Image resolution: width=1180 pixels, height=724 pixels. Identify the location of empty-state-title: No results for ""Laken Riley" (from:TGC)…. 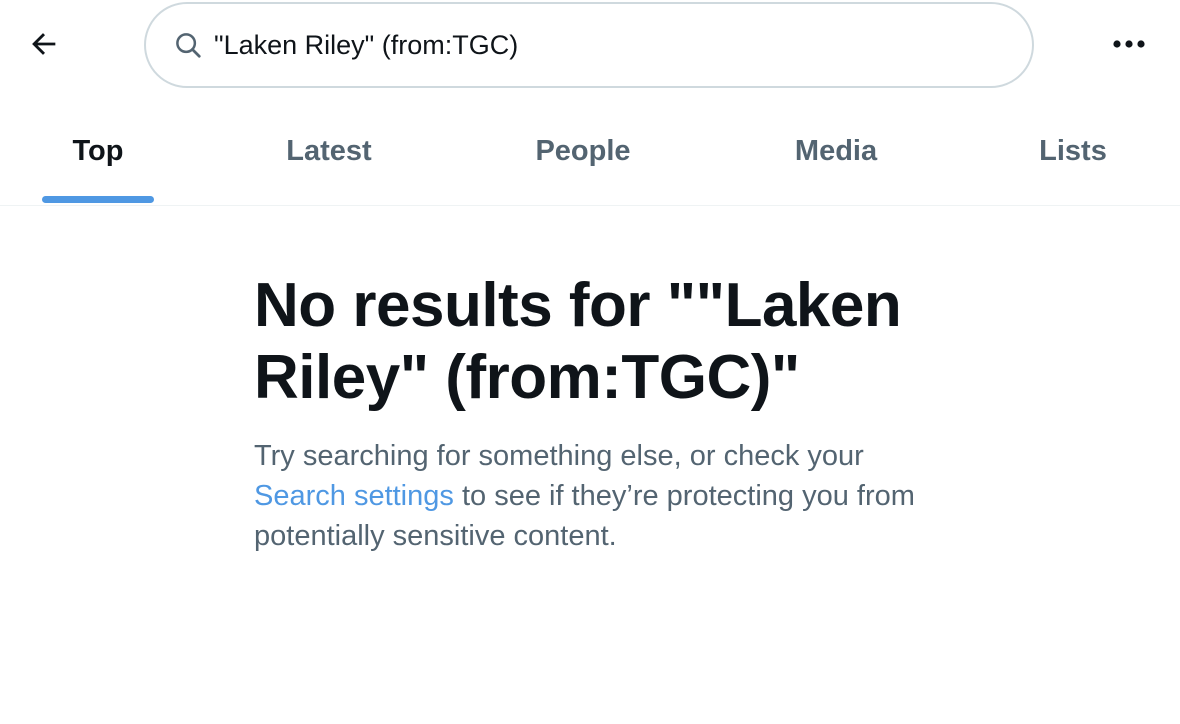
(578, 341).